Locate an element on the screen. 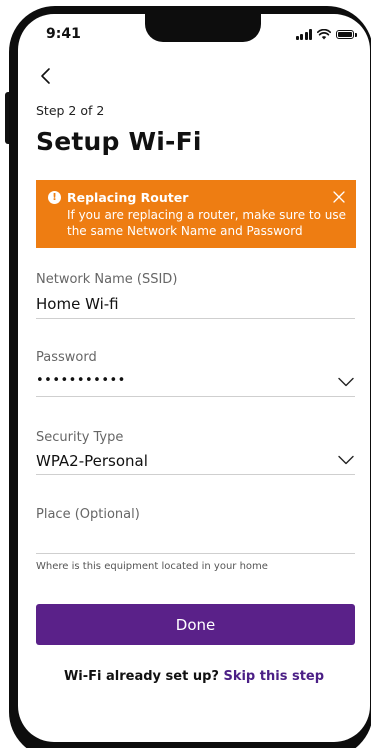 The height and width of the screenshot is (748, 371). wifi-icon is located at coordinates (324, 34).